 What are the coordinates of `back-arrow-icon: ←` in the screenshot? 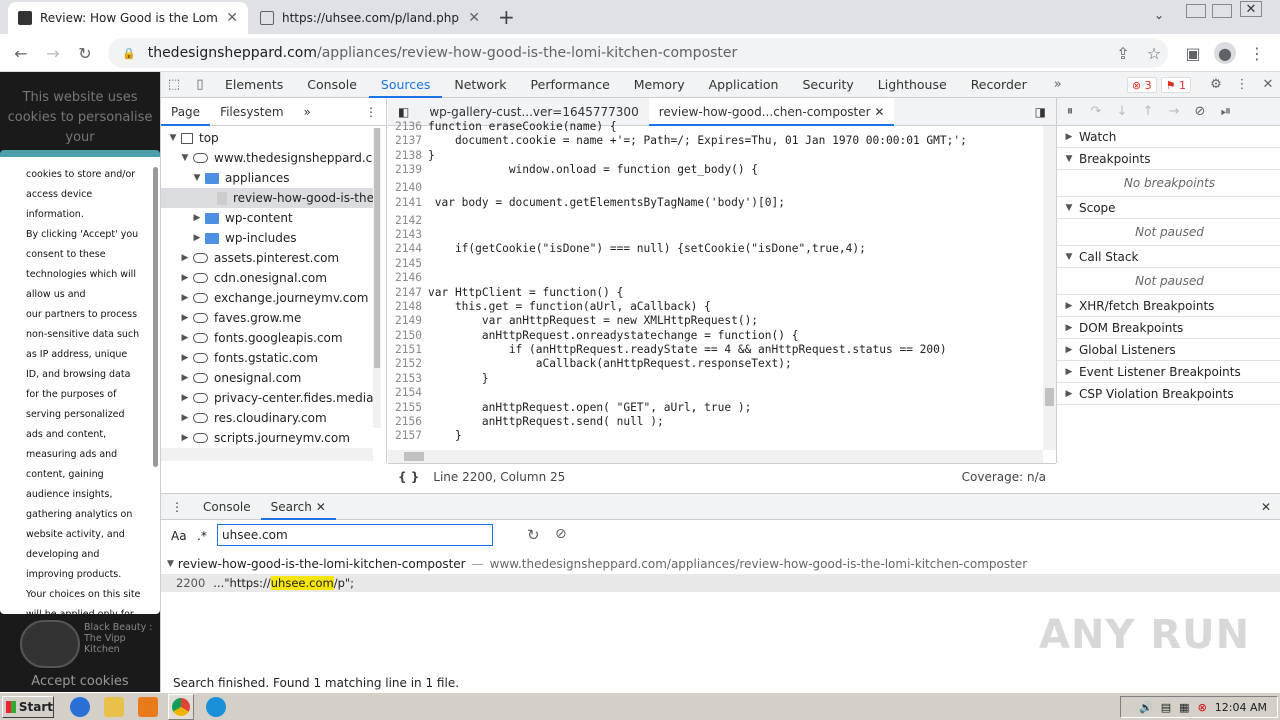 It's located at (21, 53).